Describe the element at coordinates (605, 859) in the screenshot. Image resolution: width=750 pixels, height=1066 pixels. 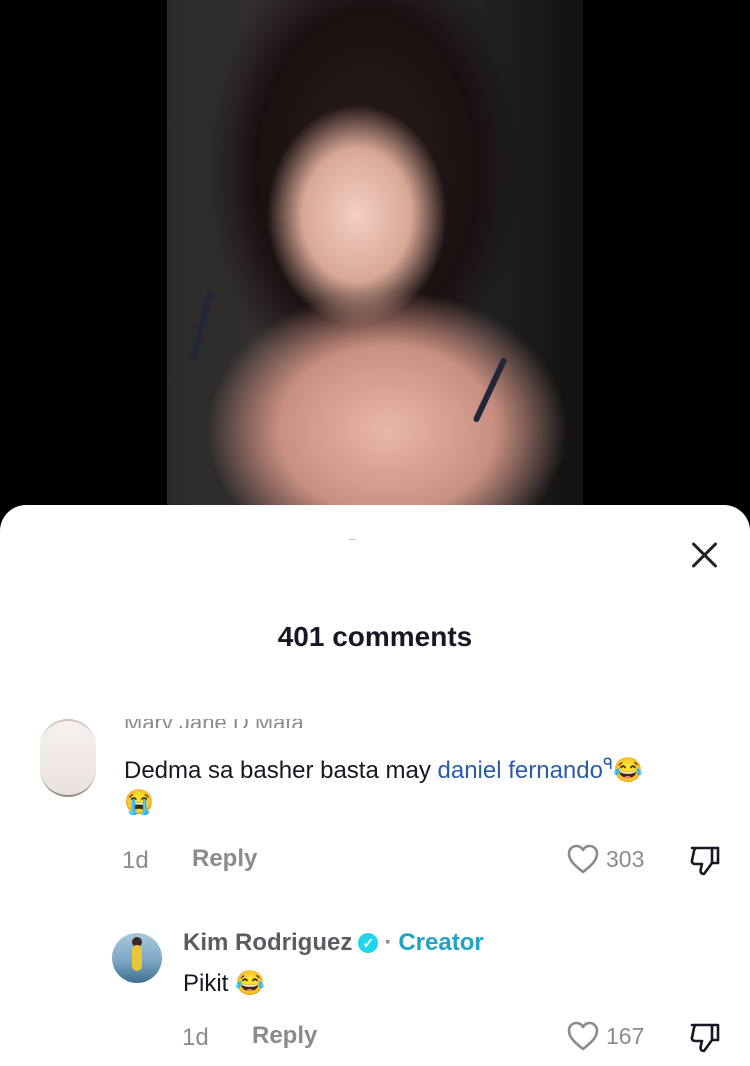
I see `like-button: 303` at that location.